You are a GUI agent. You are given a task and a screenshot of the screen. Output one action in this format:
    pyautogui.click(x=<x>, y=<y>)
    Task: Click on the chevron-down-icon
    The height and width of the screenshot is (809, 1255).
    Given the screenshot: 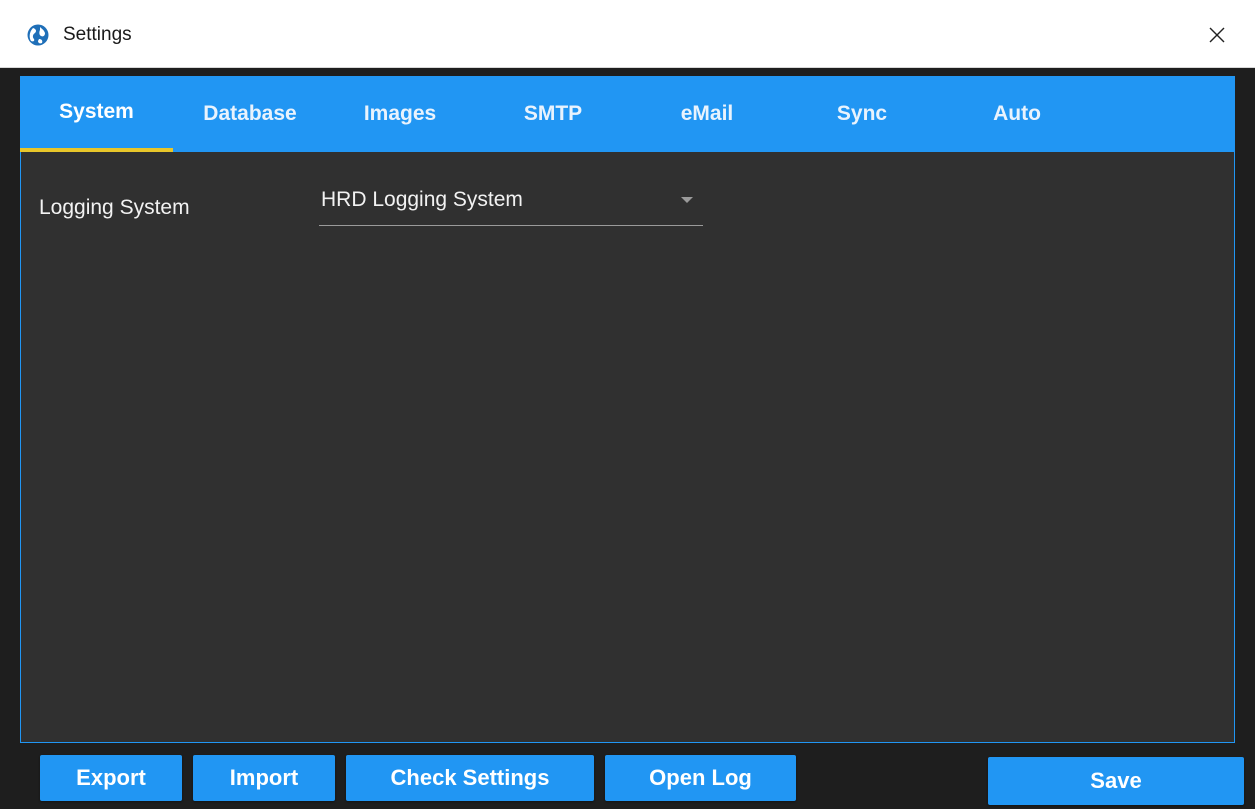 What is the action you would take?
    pyautogui.click(x=687, y=200)
    